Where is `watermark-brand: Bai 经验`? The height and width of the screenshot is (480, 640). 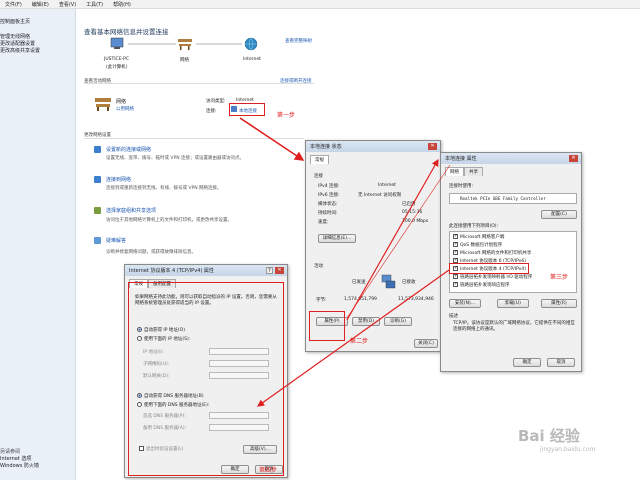
watermark-brand: Bai 经验 is located at coordinates (549, 436).